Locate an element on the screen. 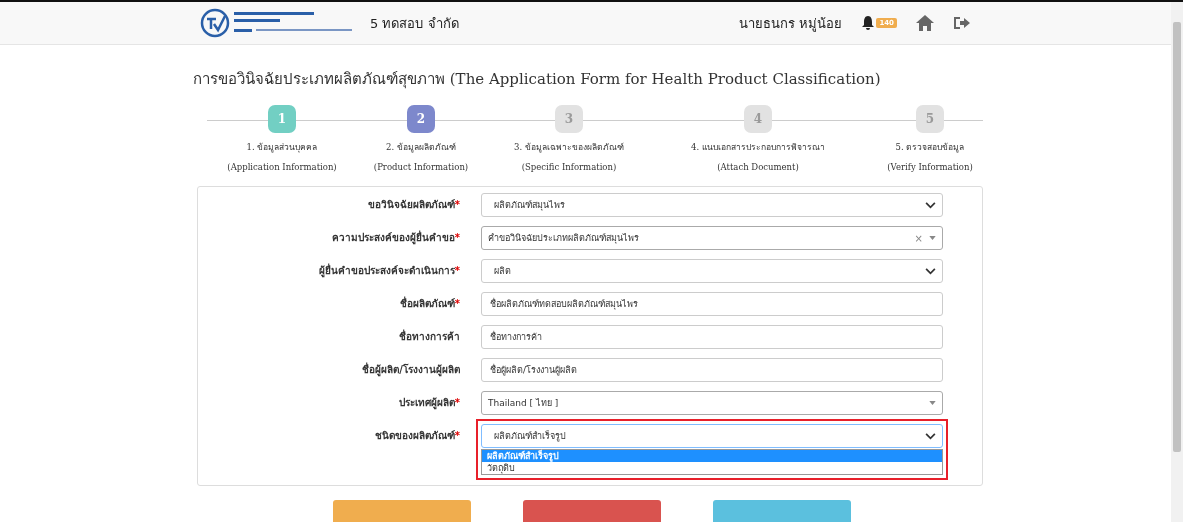 Image resolution: width=1183 pixels, height=522 pixels. step-label: 3. ข้อมูลเฉพาะของผลิตภัณฑ์ is located at coordinates (569, 147).